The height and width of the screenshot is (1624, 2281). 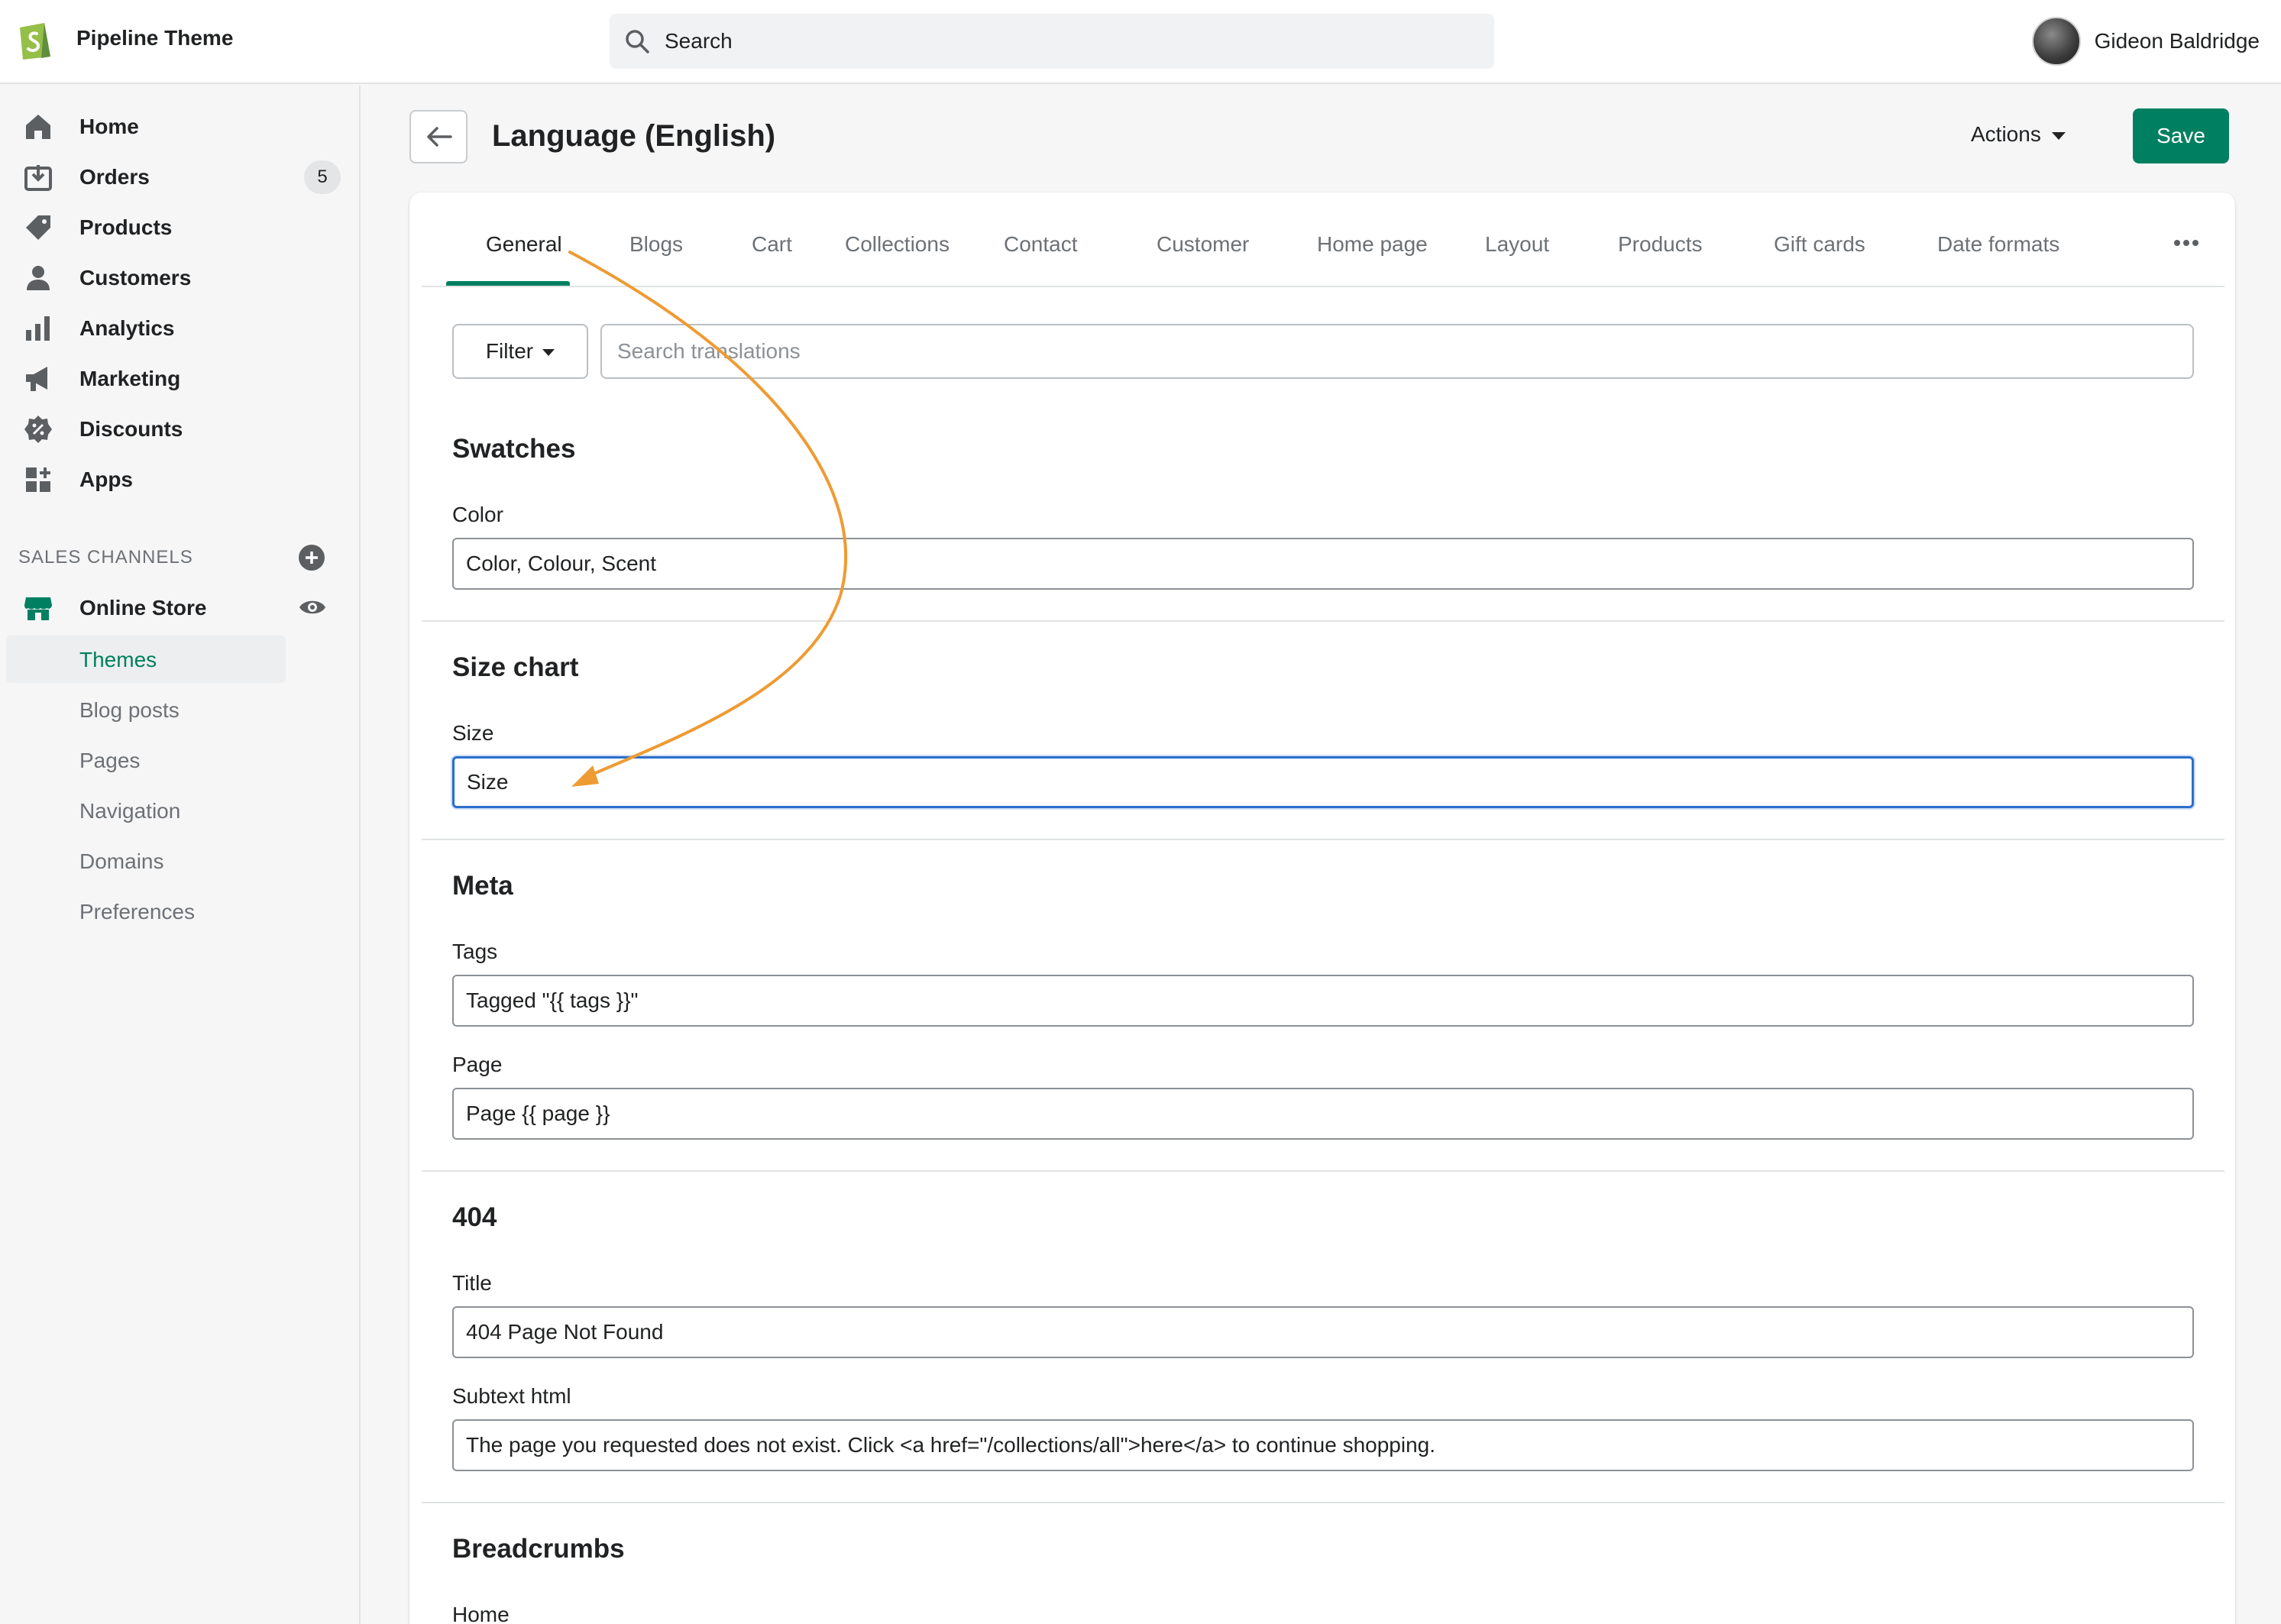 I want to click on actions-menu-button: Actions, so click(x=2019, y=134).